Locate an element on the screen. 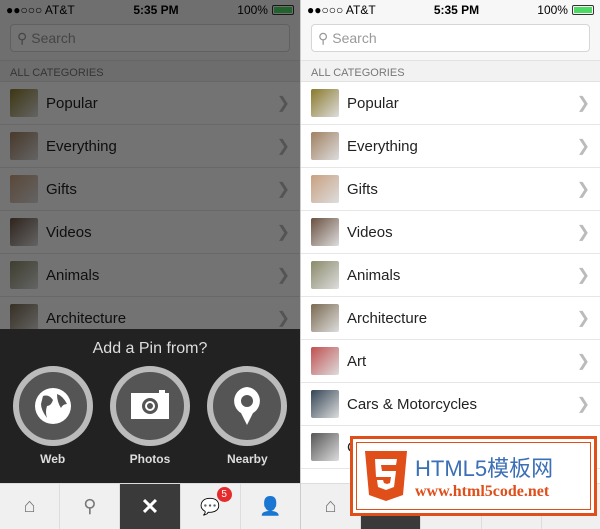  clock: 5:35 PM is located at coordinates (456, 10).